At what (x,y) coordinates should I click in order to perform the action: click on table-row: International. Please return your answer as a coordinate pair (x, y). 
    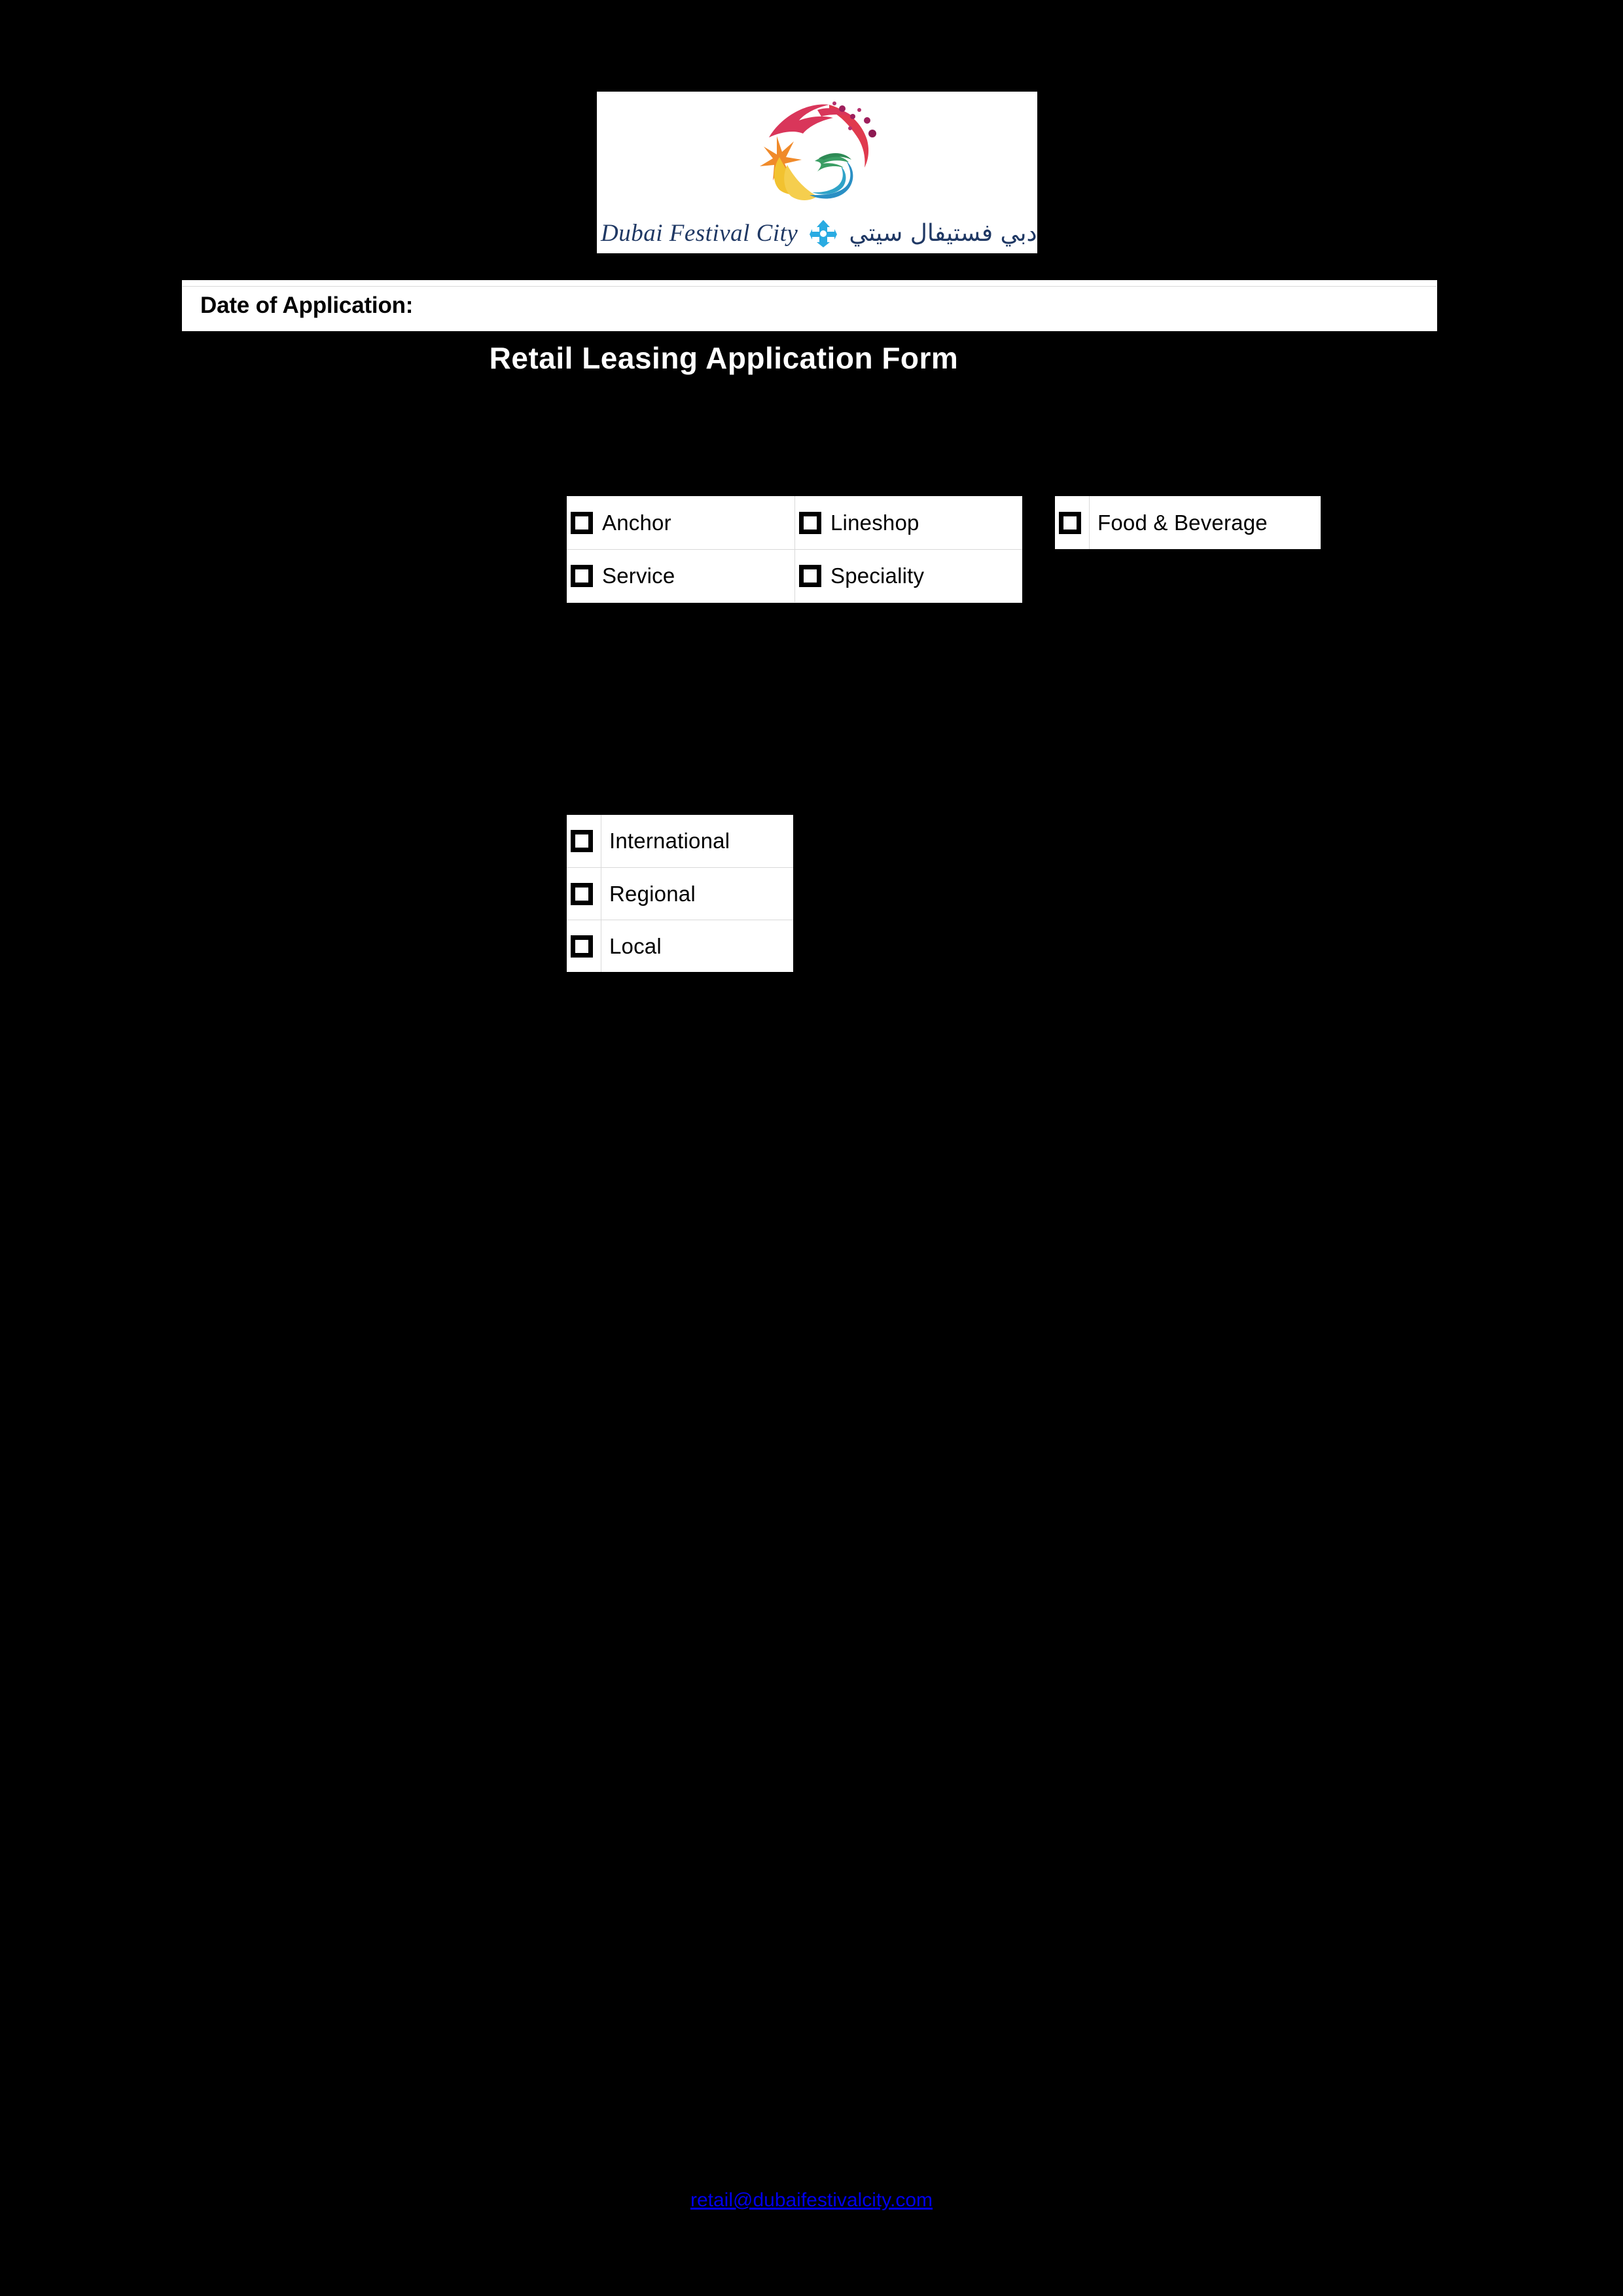
    Looking at the image, I should click on (680, 841).